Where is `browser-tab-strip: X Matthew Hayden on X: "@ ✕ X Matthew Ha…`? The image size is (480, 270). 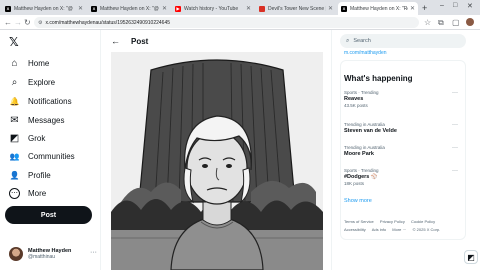 browser-tab-strip: X Matthew Hayden on X: "@ ✕ X Matthew Ha… is located at coordinates (240, 7).